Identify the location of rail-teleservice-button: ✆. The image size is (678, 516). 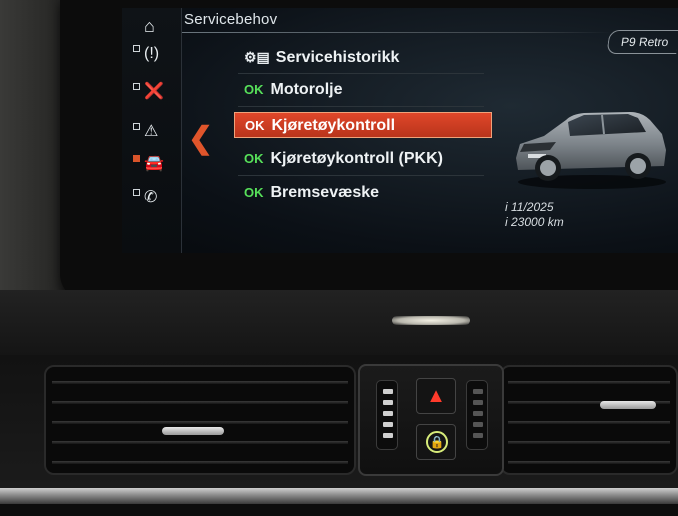
(152, 198).